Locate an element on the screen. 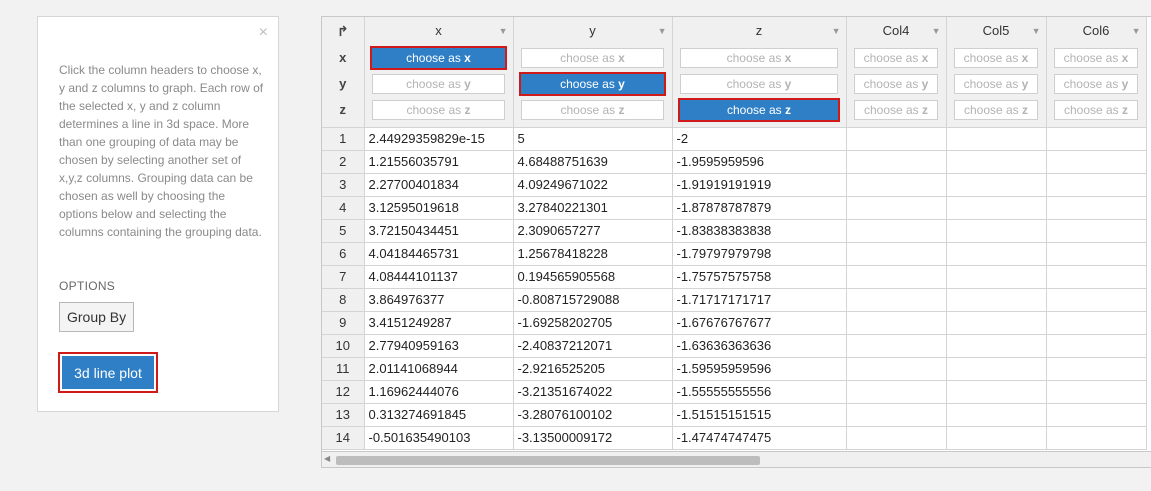 Image resolution: width=1151 pixels, height=491 pixels. row-number: 6 is located at coordinates (343, 254).